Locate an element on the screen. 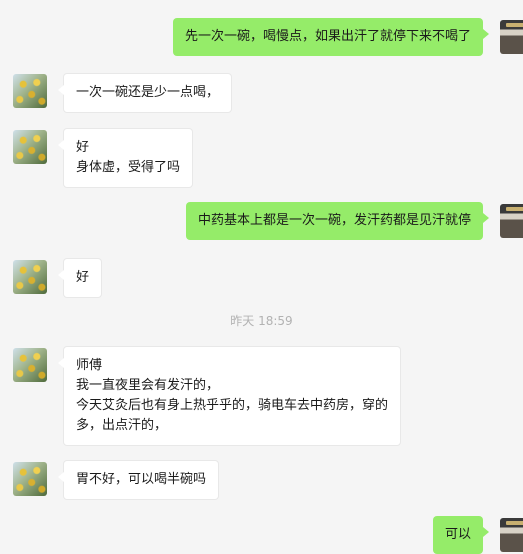 This screenshot has height=554, width=523. message-text: 师傅 is located at coordinates (89, 365).